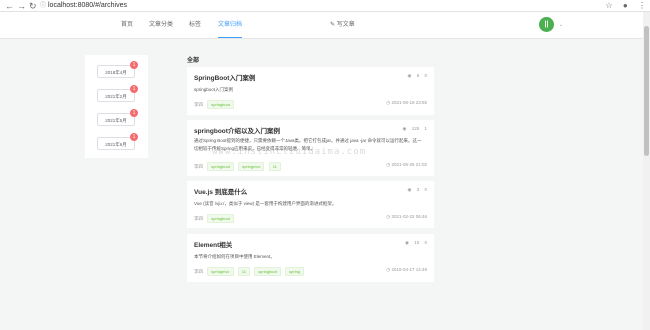  I want to click on chevron-down-icon: ⌄, so click(561, 25).